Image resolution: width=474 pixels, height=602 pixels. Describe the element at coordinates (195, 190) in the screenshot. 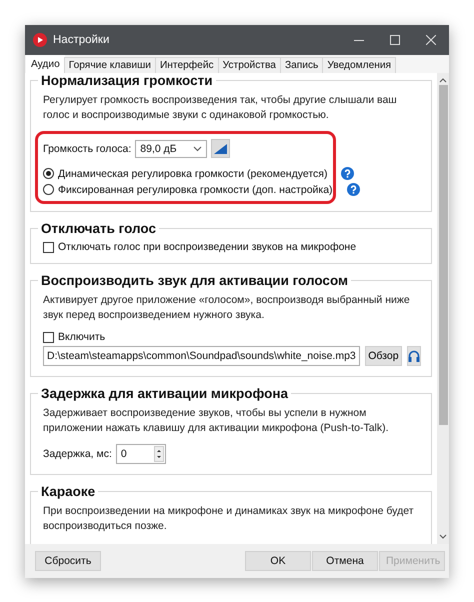

I see `radio-label: Фиксированная регулировка громкости (доп. настройка)` at that location.